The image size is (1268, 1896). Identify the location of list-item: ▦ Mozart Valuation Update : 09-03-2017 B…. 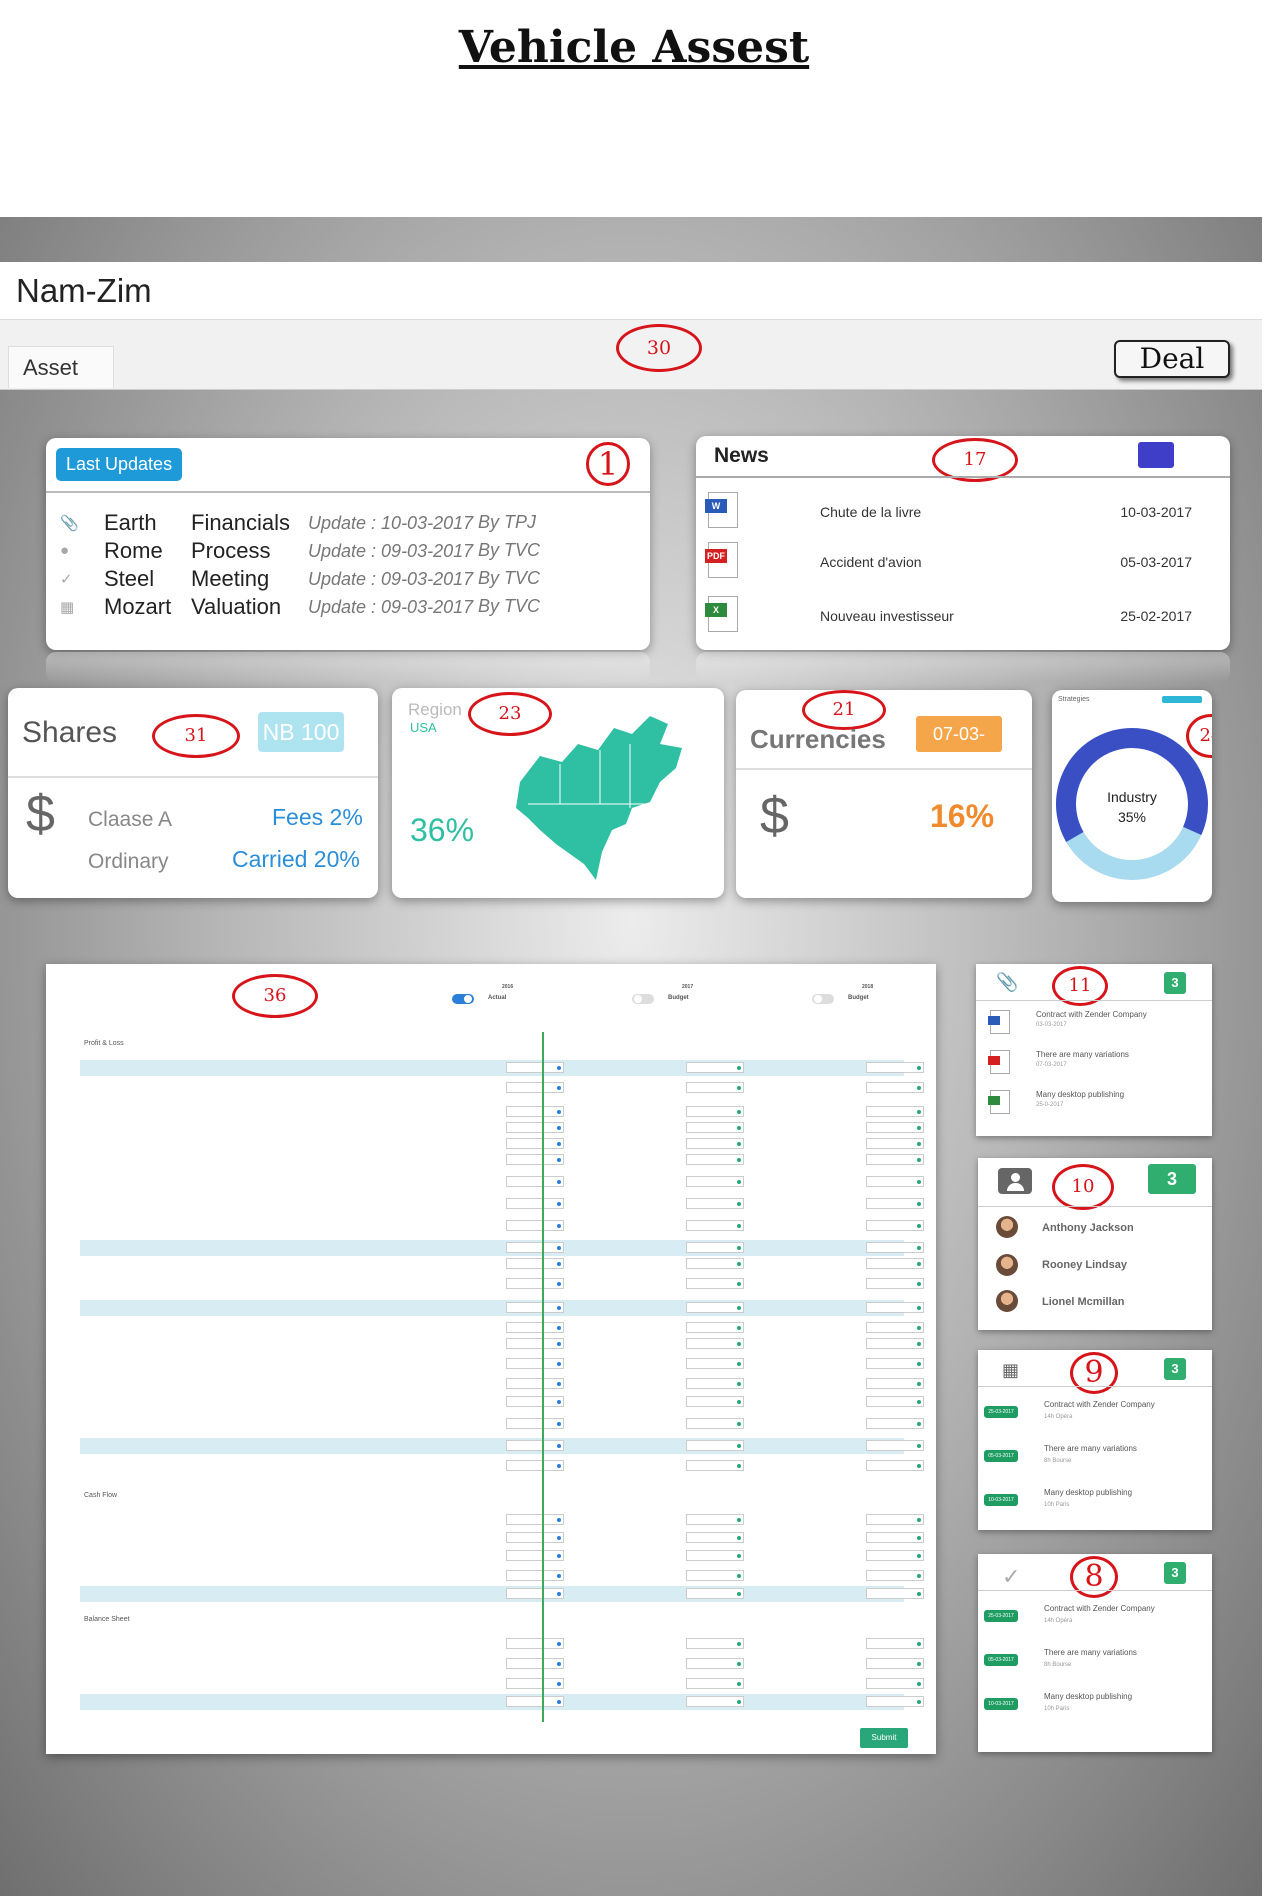
(348, 608).